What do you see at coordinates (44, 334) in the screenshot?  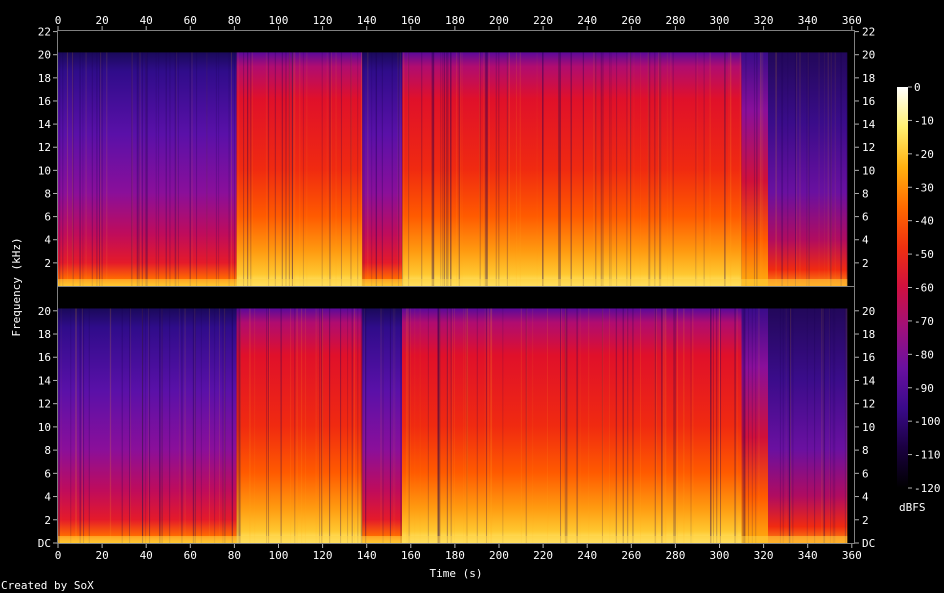 I see `y-tick-label-left: 18` at bounding box center [44, 334].